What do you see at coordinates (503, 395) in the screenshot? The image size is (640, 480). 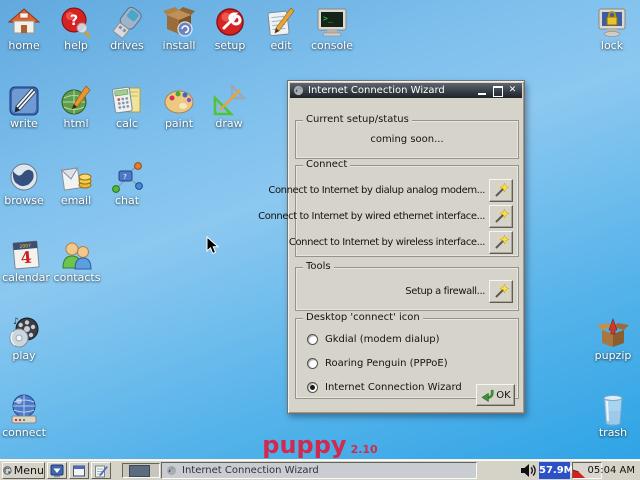 I see `ok-label: OK` at bounding box center [503, 395].